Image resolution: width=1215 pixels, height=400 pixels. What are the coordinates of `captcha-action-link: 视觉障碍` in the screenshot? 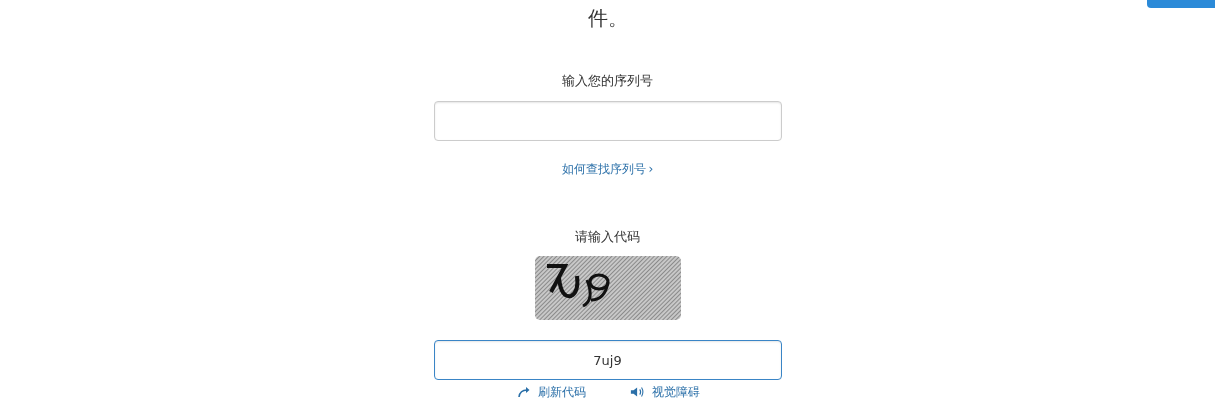 It's located at (664, 392).